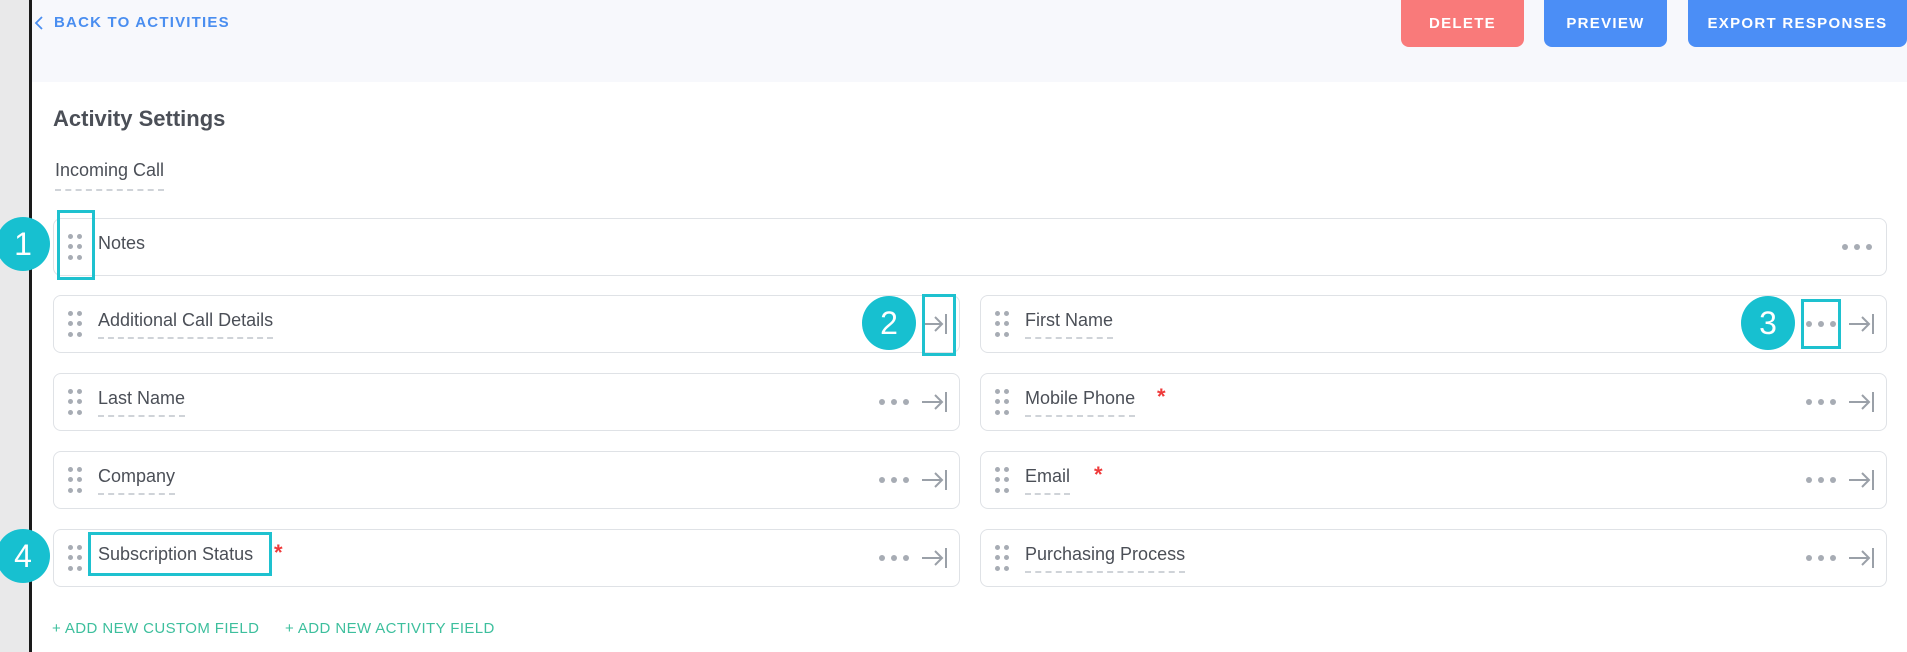  What do you see at coordinates (142, 402) in the screenshot?
I see `field-label: Last Name` at bounding box center [142, 402].